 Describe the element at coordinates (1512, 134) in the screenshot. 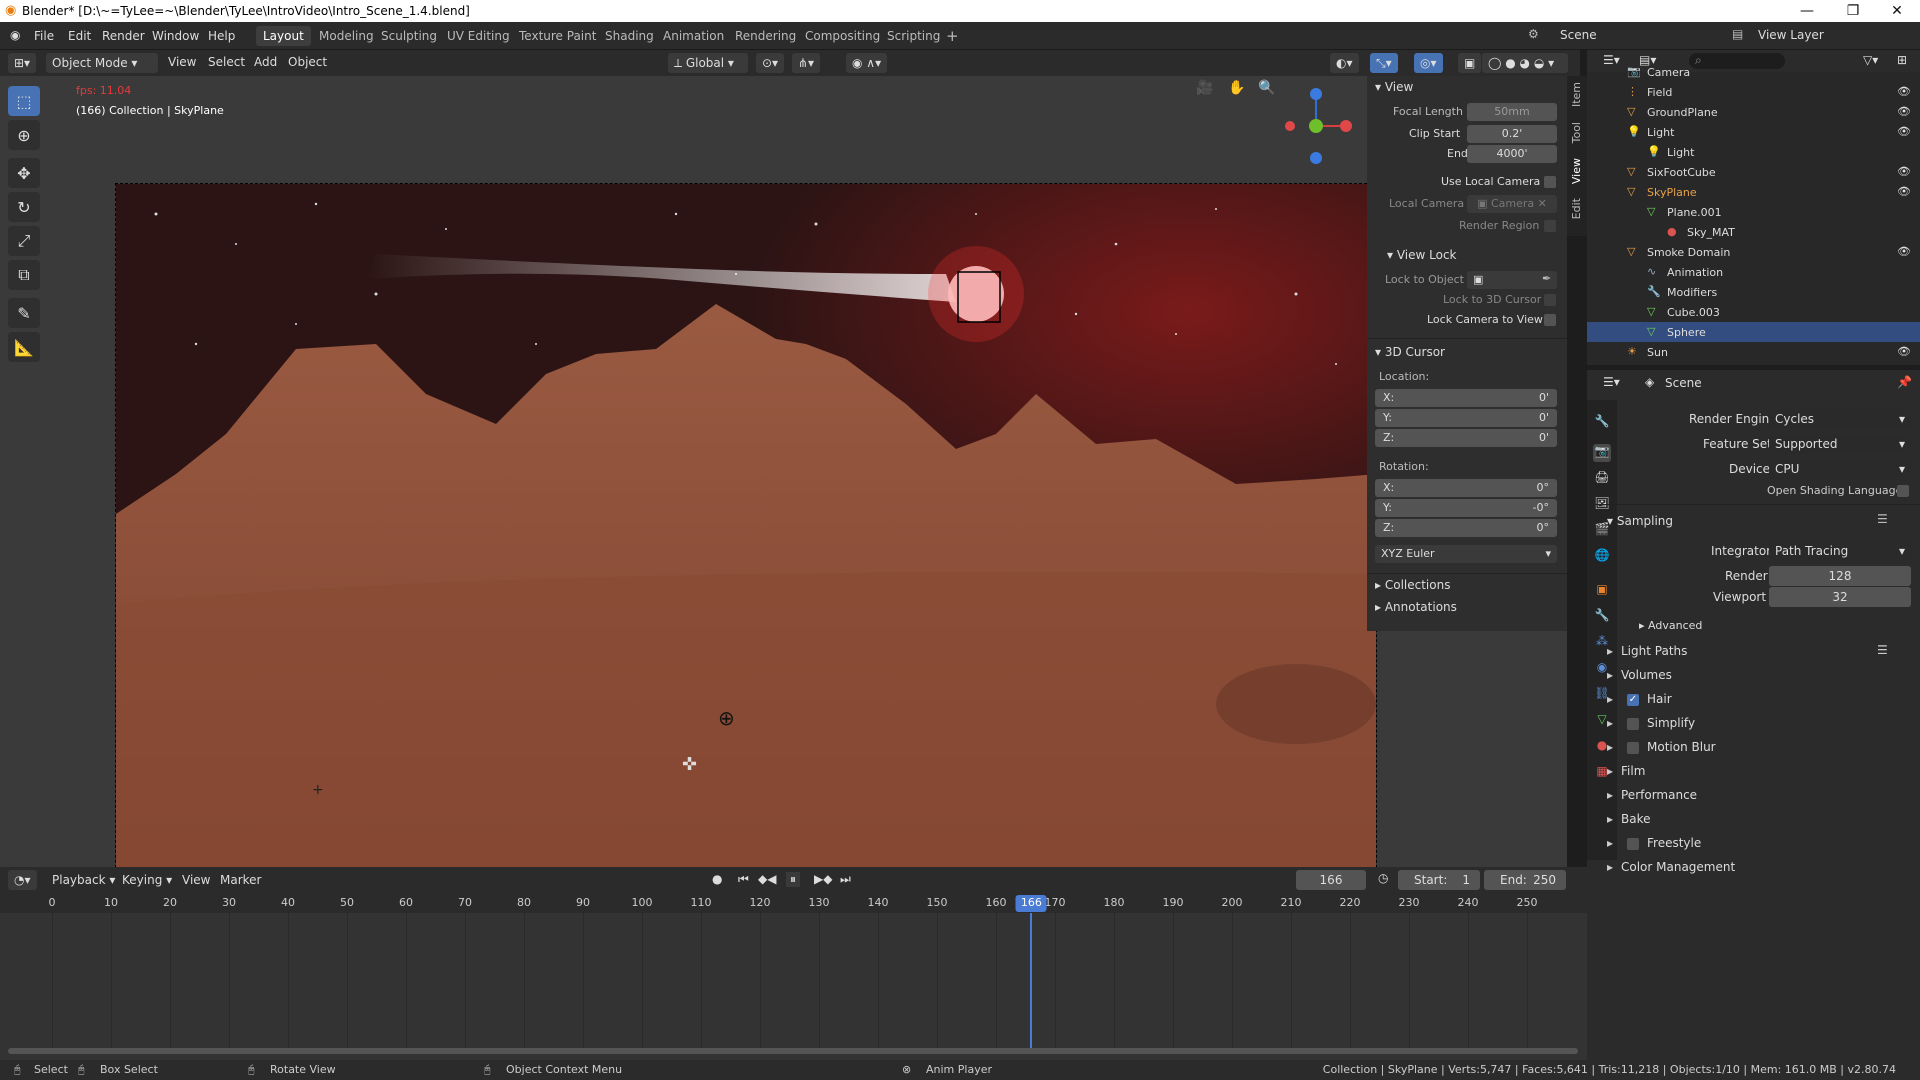

I see `clip-start-field: 0.2'` at that location.